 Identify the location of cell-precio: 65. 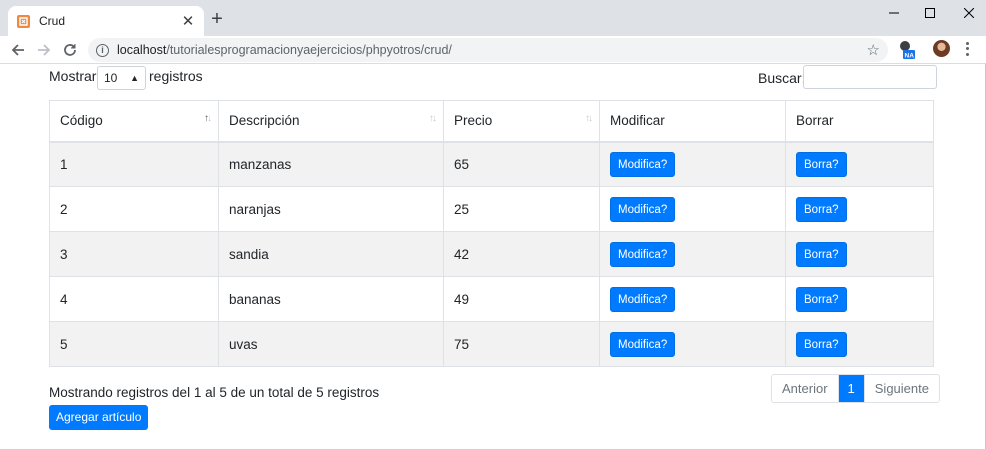
(521, 164).